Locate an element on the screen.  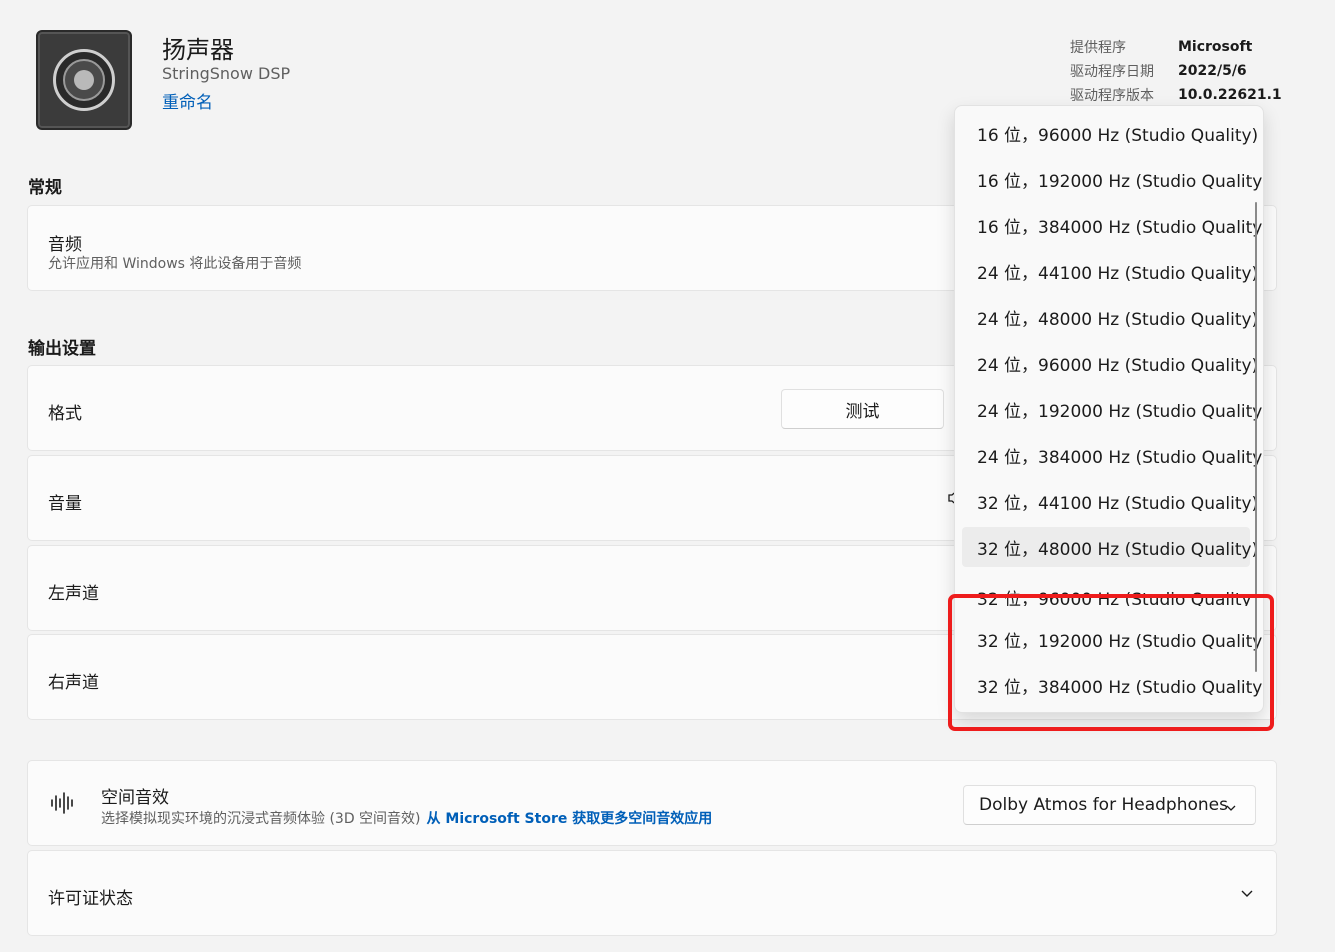
spatial-sound-select: Dolby Atmos for Headphones is located at coordinates (1109, 805).